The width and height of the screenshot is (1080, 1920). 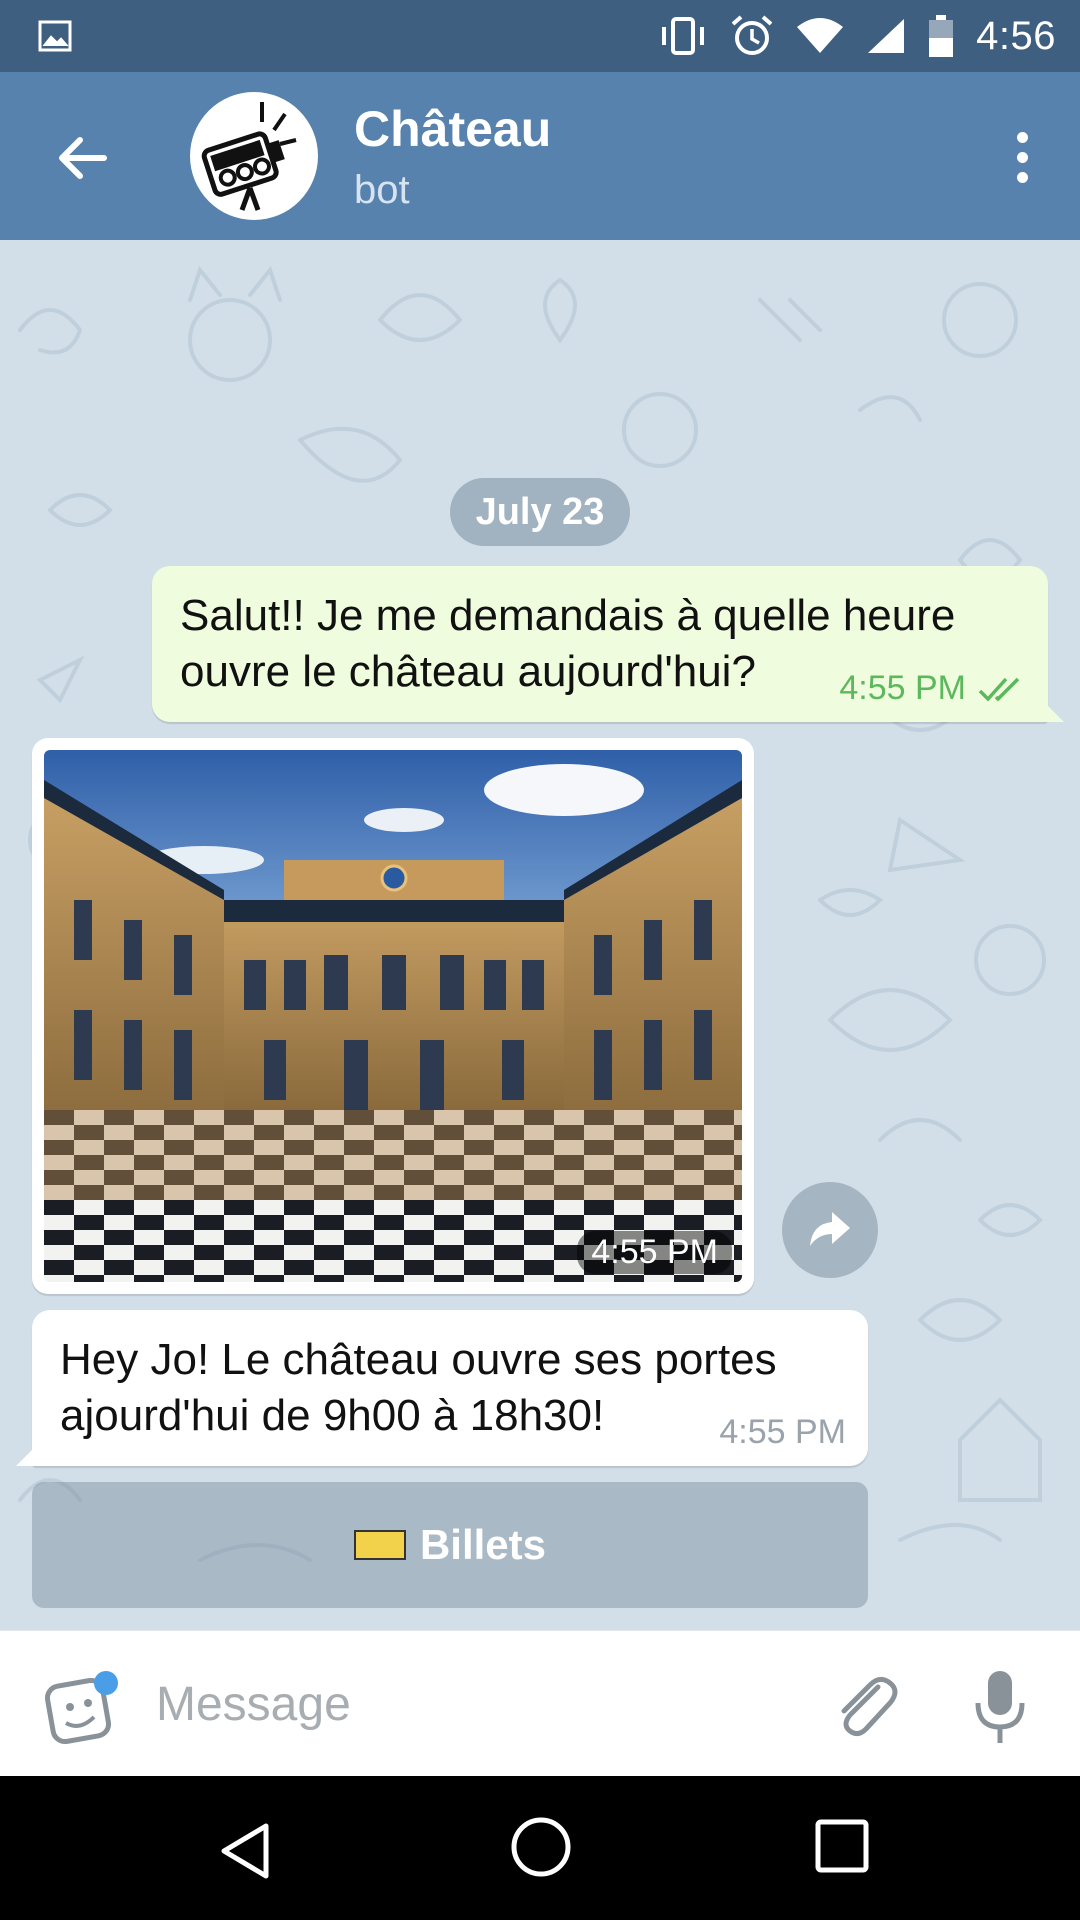 I want to click on share-arrow-icon, so click(x=830, y=1229).